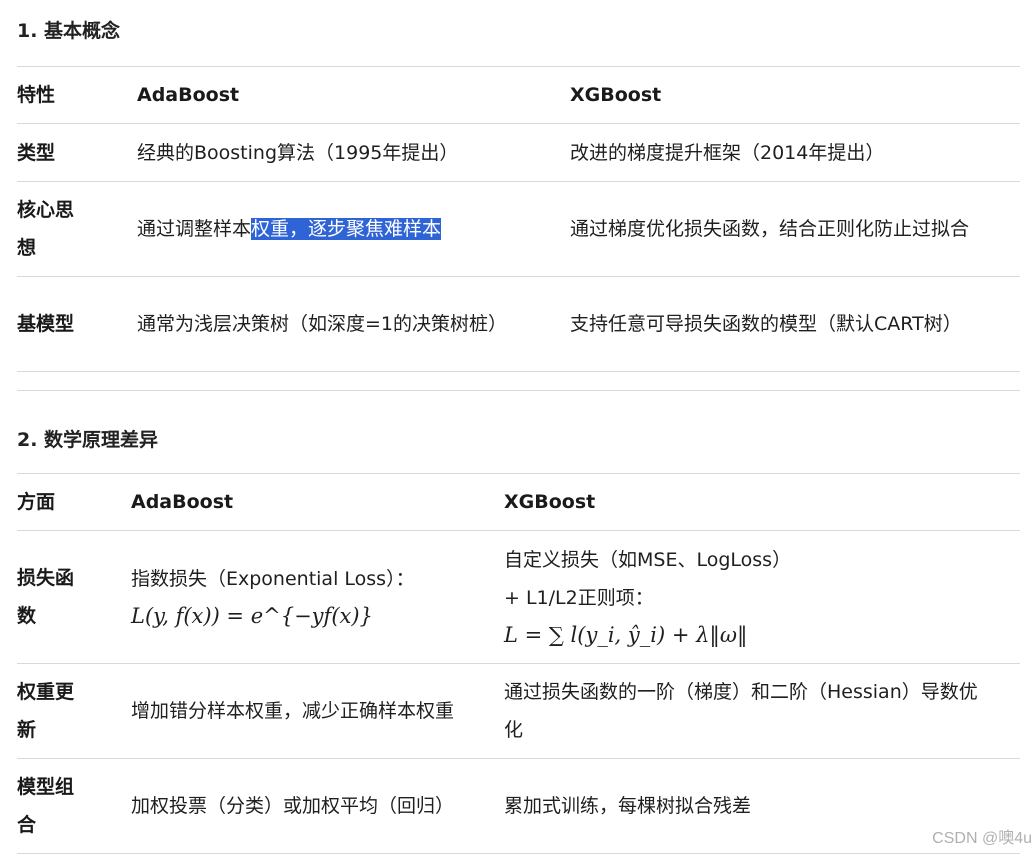 The width and height of the screenshot is (1036, 858). I want to click on section-divider, so click(518, 390).